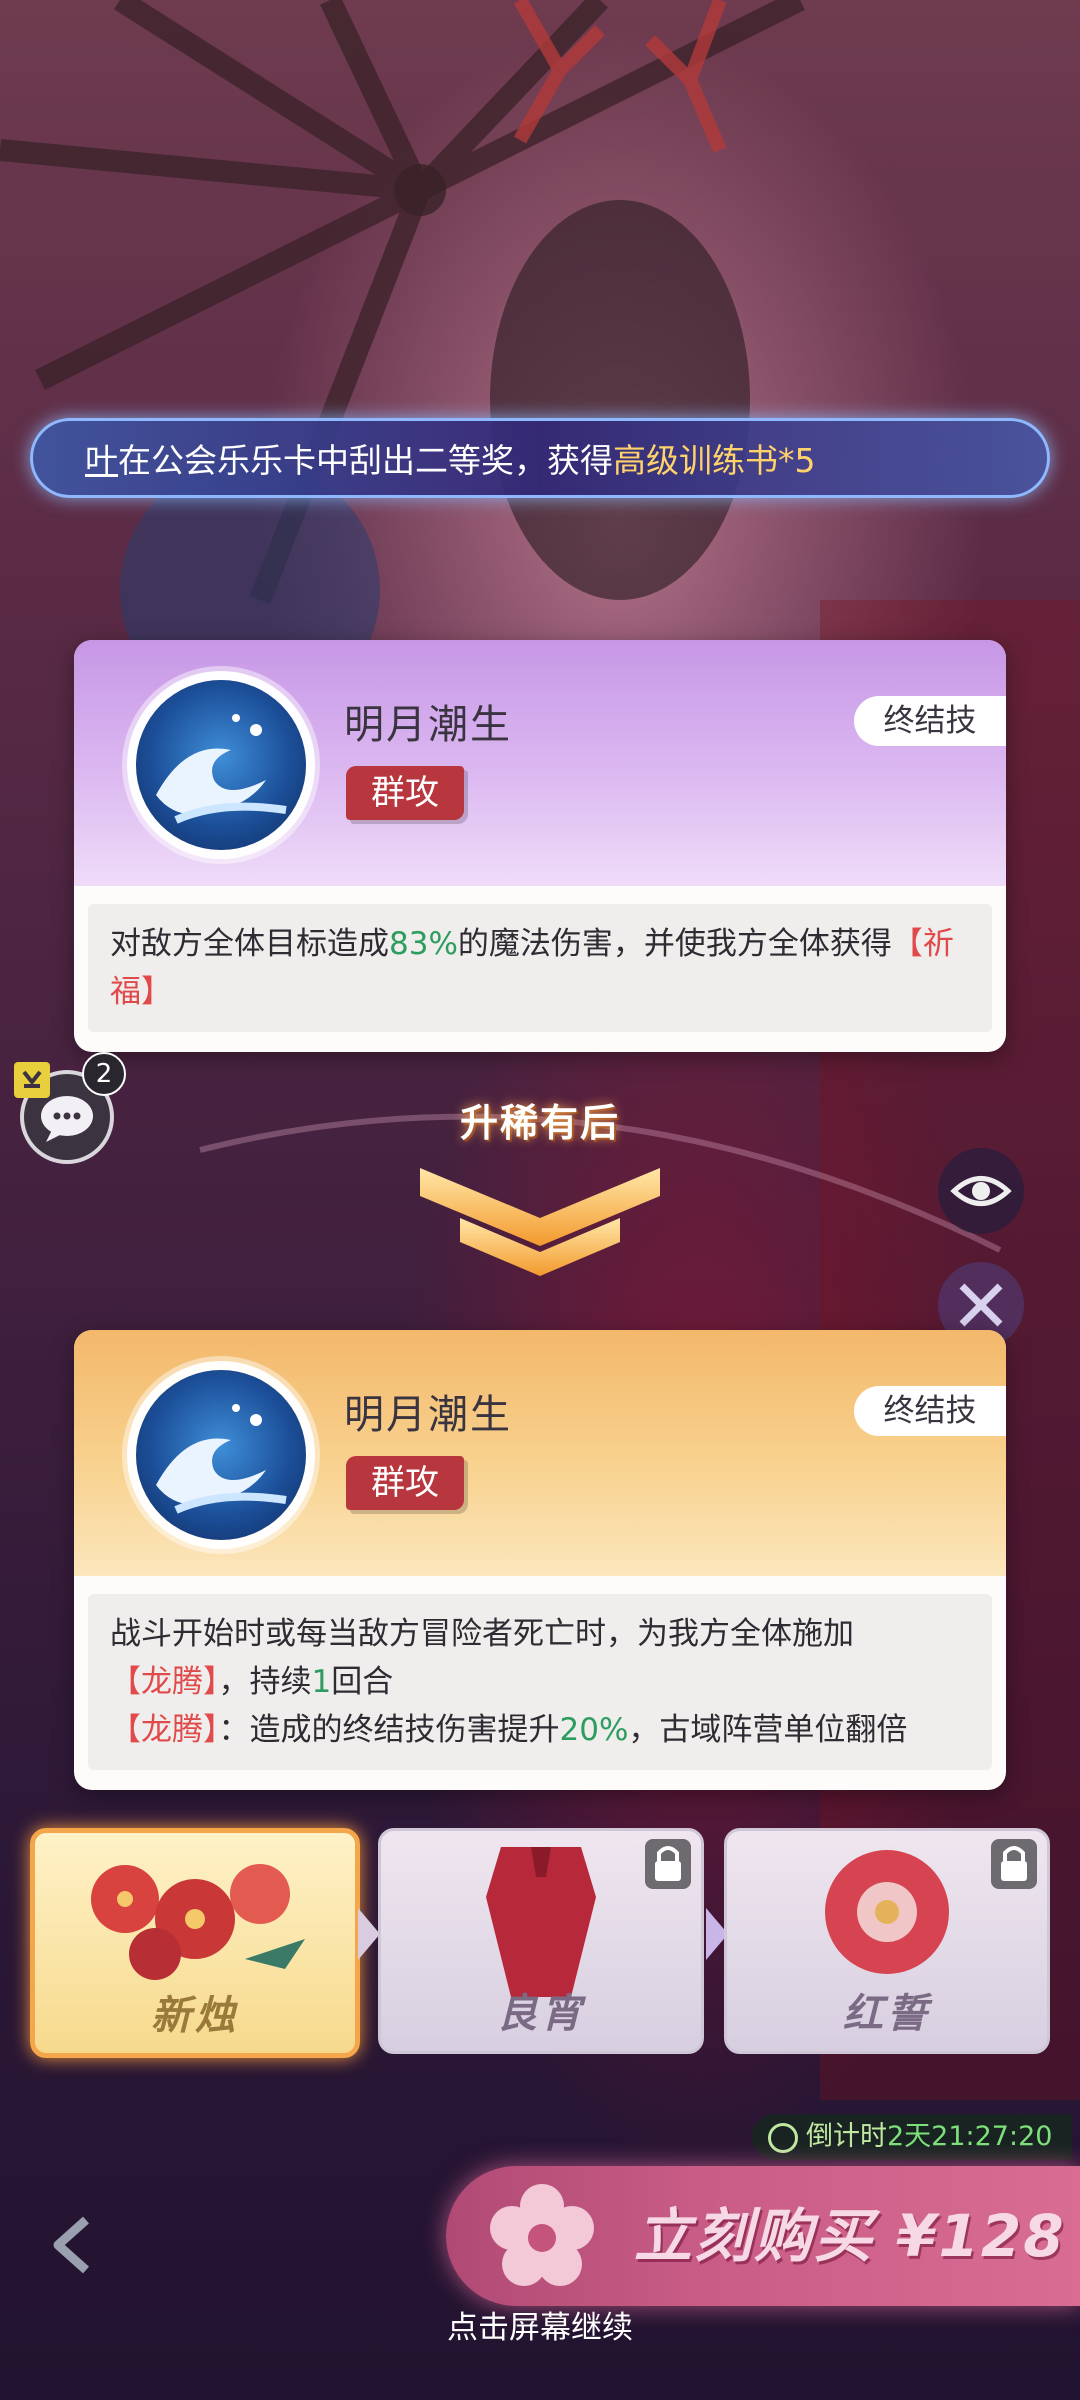 This screenshot has height=2400, width=1080. I want to click on desc-text: 回合, so click(362, 1682).